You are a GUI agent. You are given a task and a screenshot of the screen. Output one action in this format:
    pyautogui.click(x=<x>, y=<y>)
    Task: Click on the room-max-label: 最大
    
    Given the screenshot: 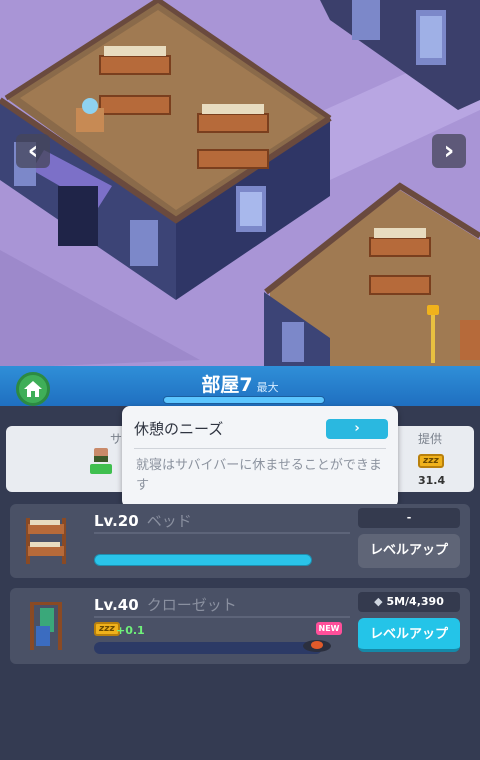 What is the action you would take?
    pyautogui.click(x=267, y=387)
    